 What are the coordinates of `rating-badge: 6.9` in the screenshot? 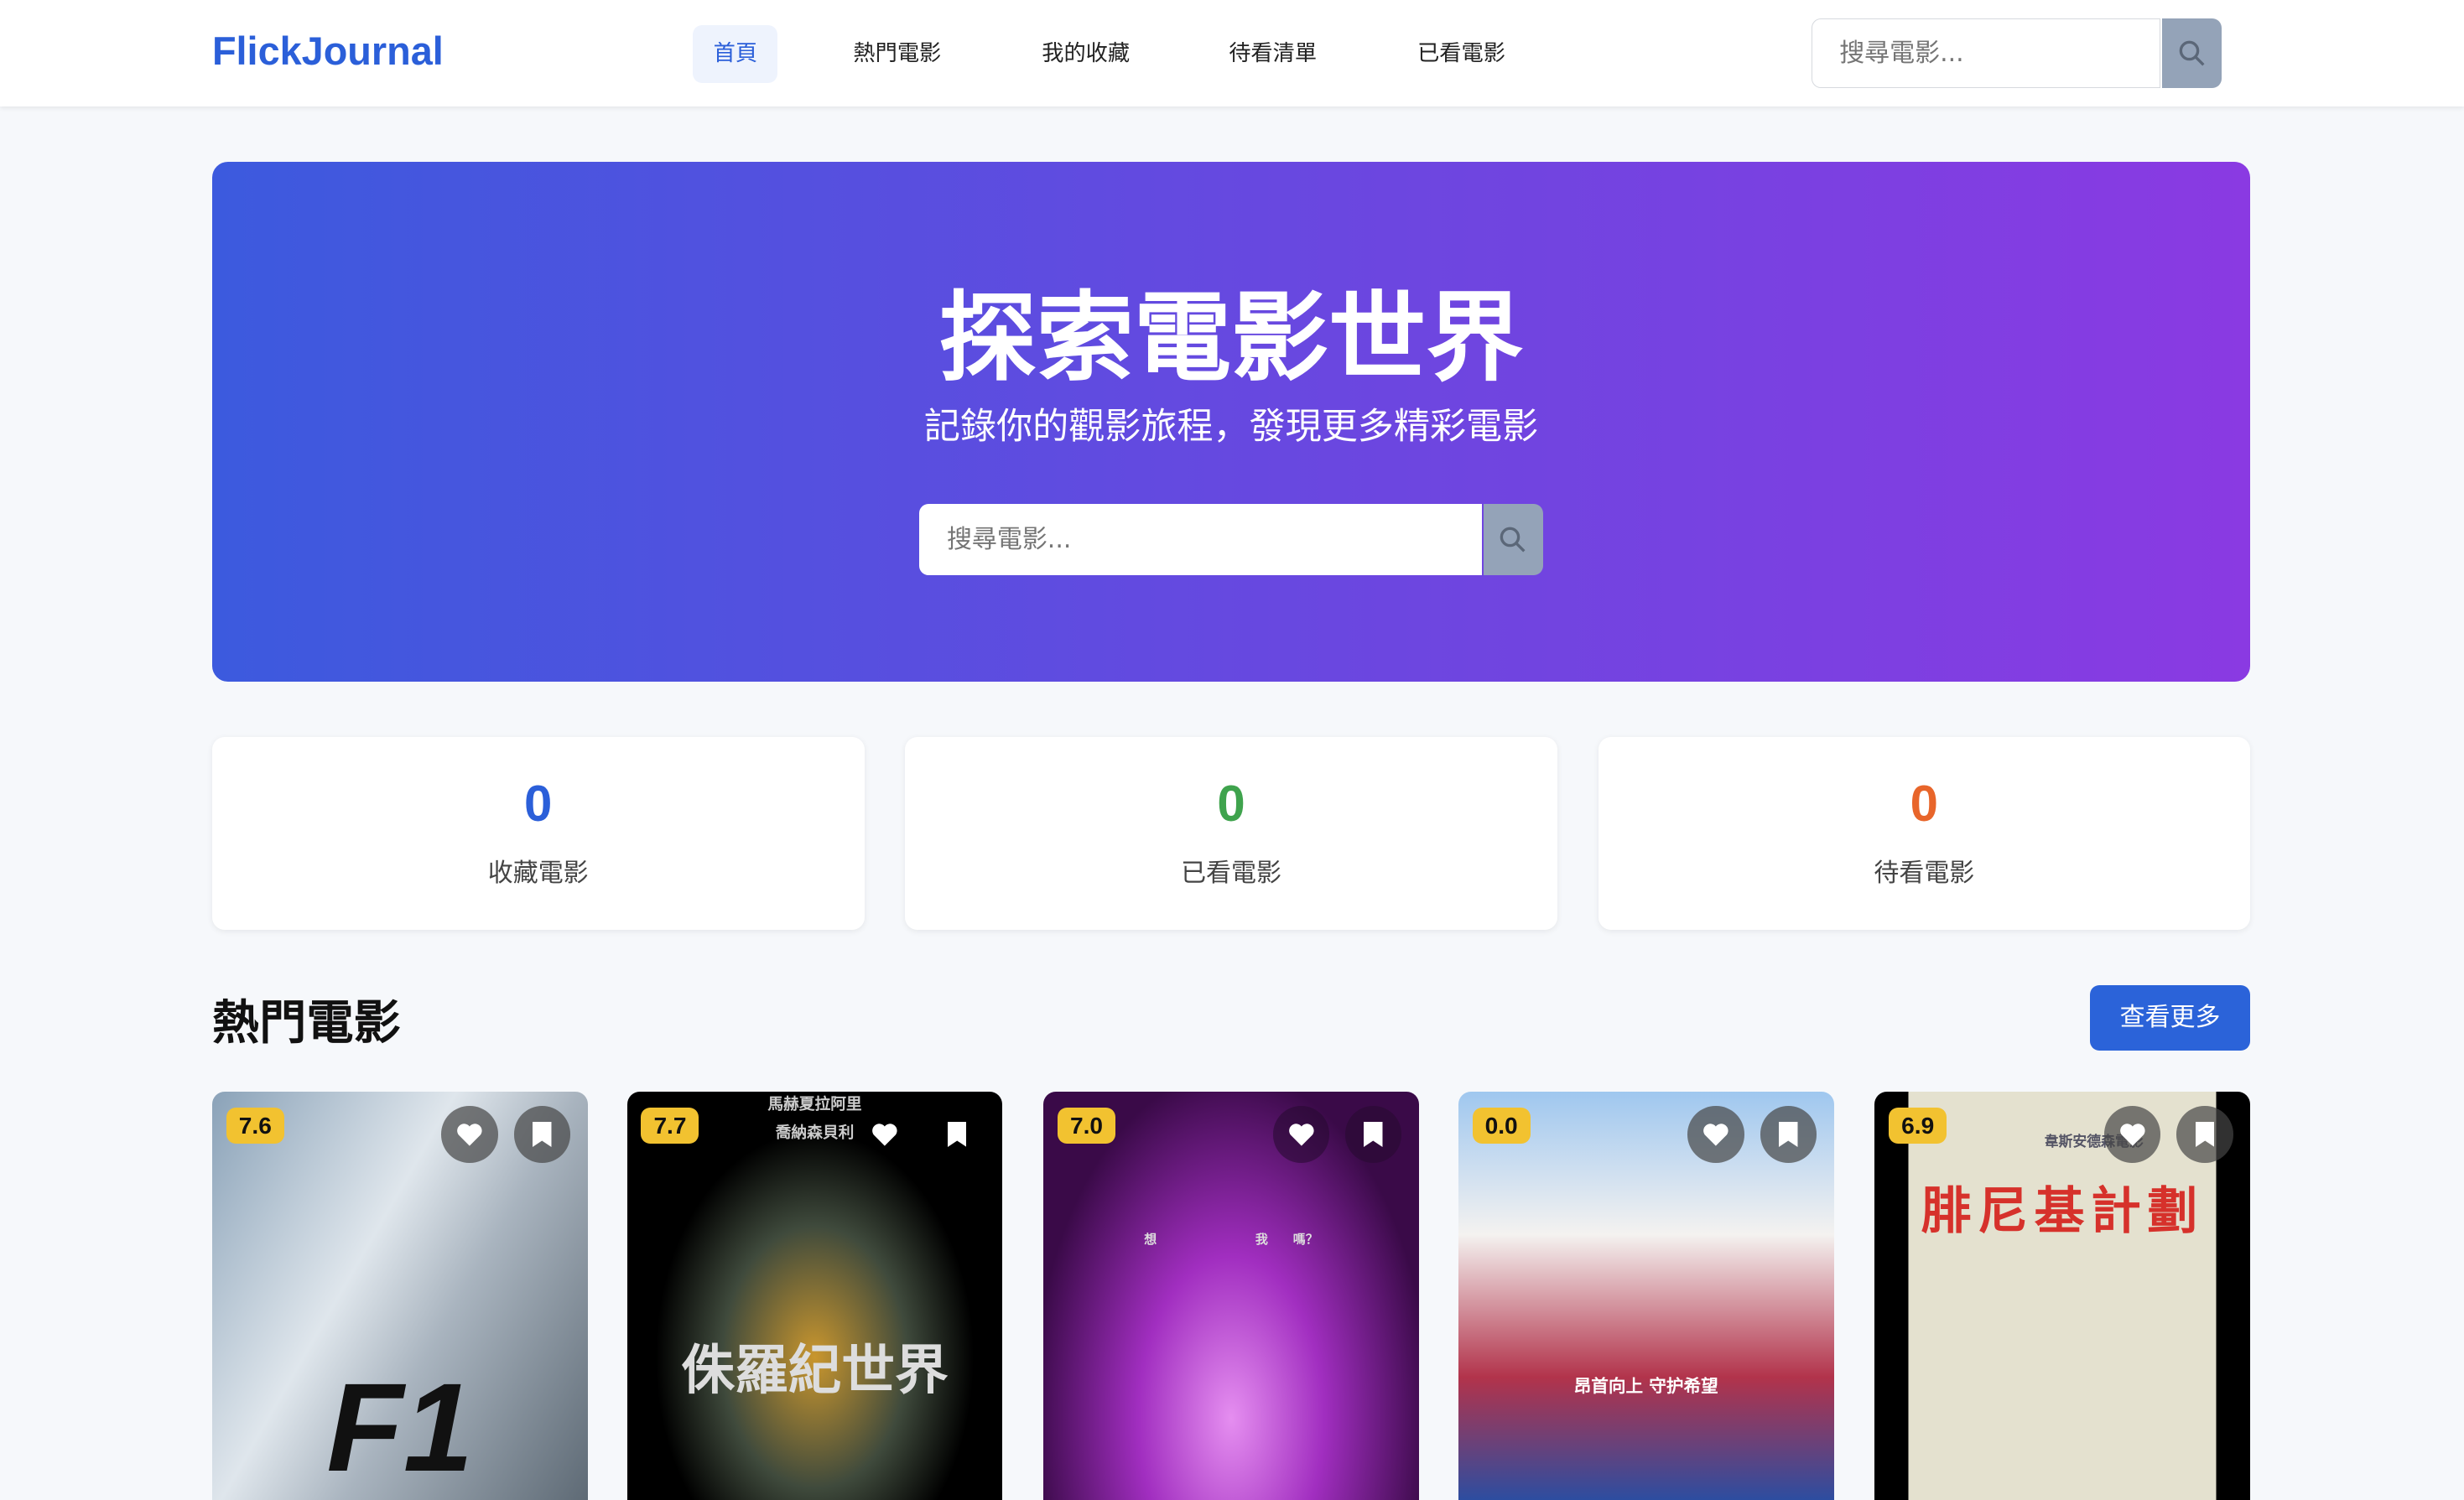 It's located at (1918, 1126).